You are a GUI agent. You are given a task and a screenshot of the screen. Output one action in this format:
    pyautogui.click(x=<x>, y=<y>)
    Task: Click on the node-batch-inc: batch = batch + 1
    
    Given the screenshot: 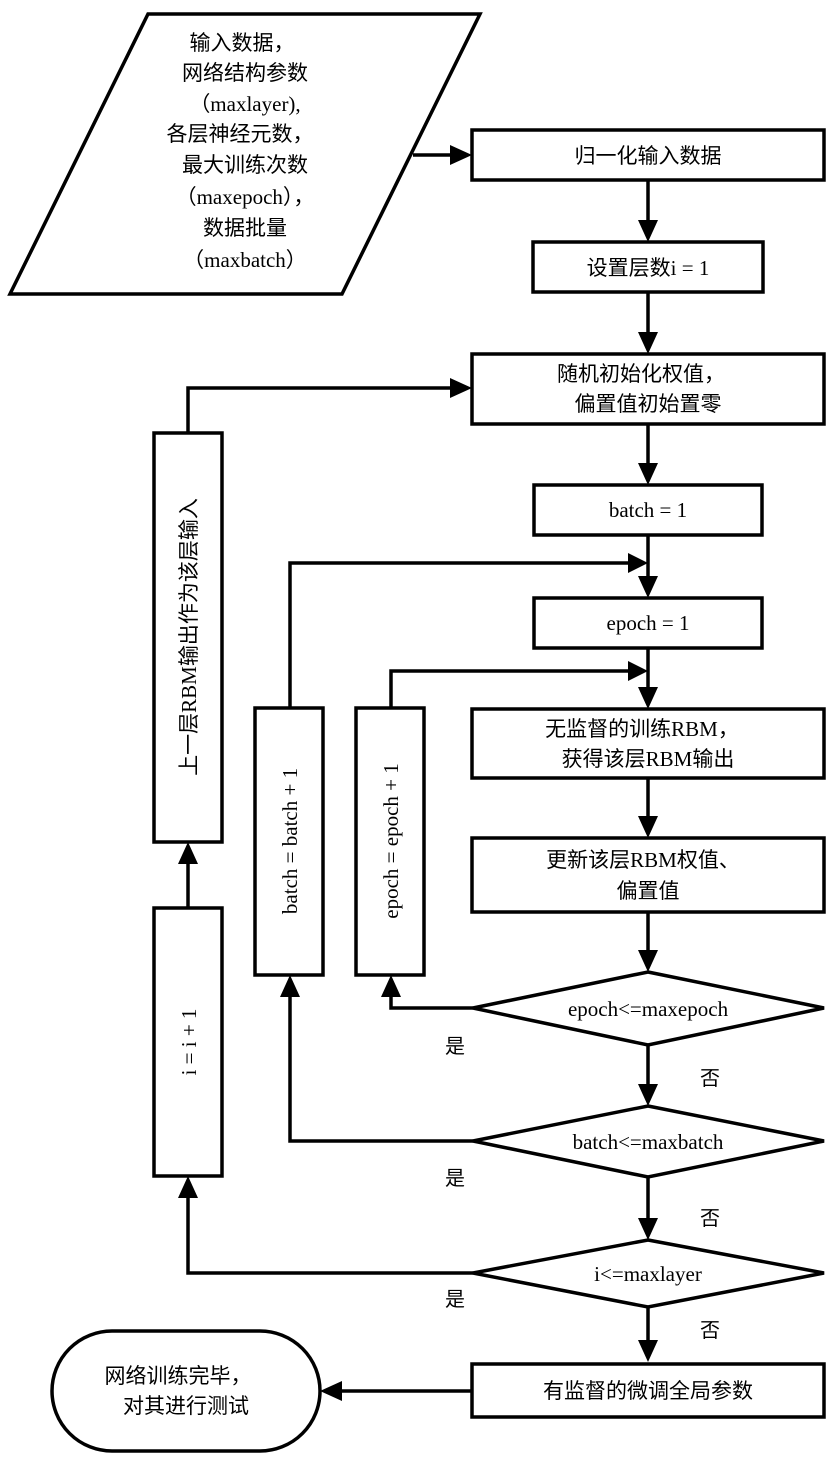 What is the action you would take?
    pyautogui.click(x=289, y=841)
    